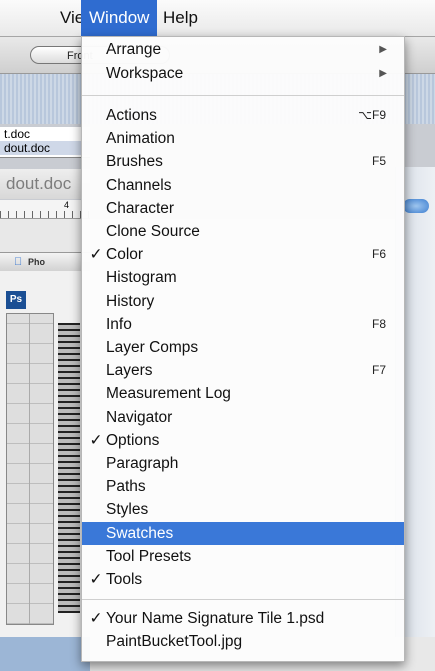 The height and width of the screenshot is (671, 435). Describe the element at coordinates (152, 347) in the screenshot. I see `menu-item-label: Layer Comps` at that location.